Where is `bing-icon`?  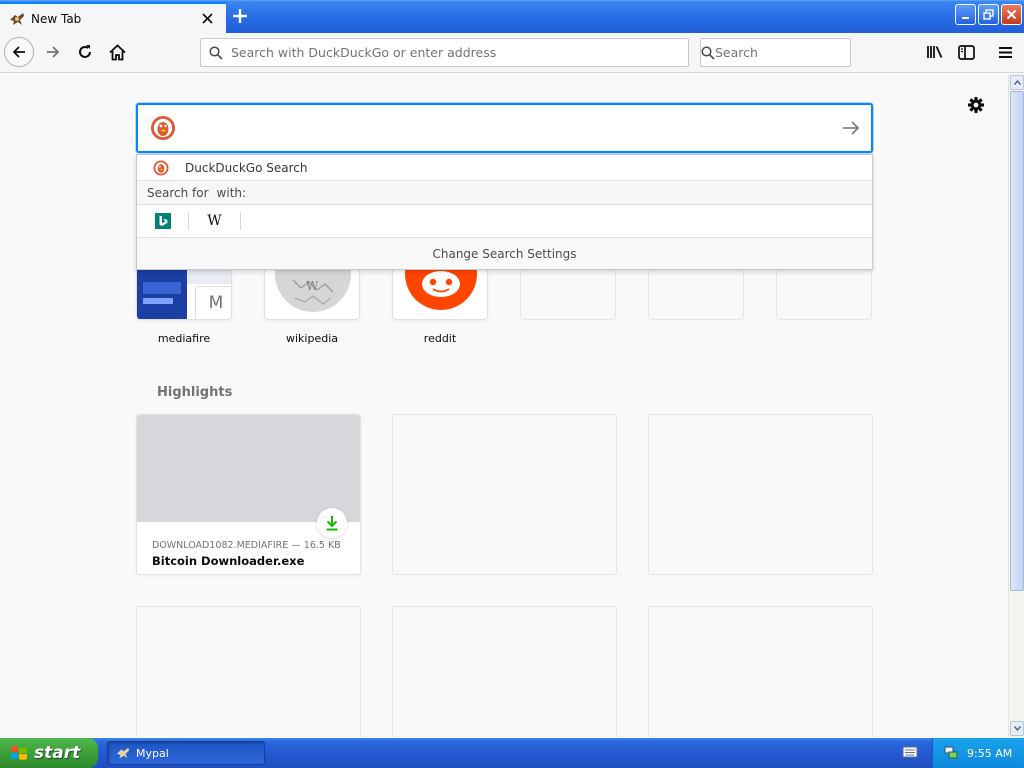
bing-icon is located at coordinates (162, 221).